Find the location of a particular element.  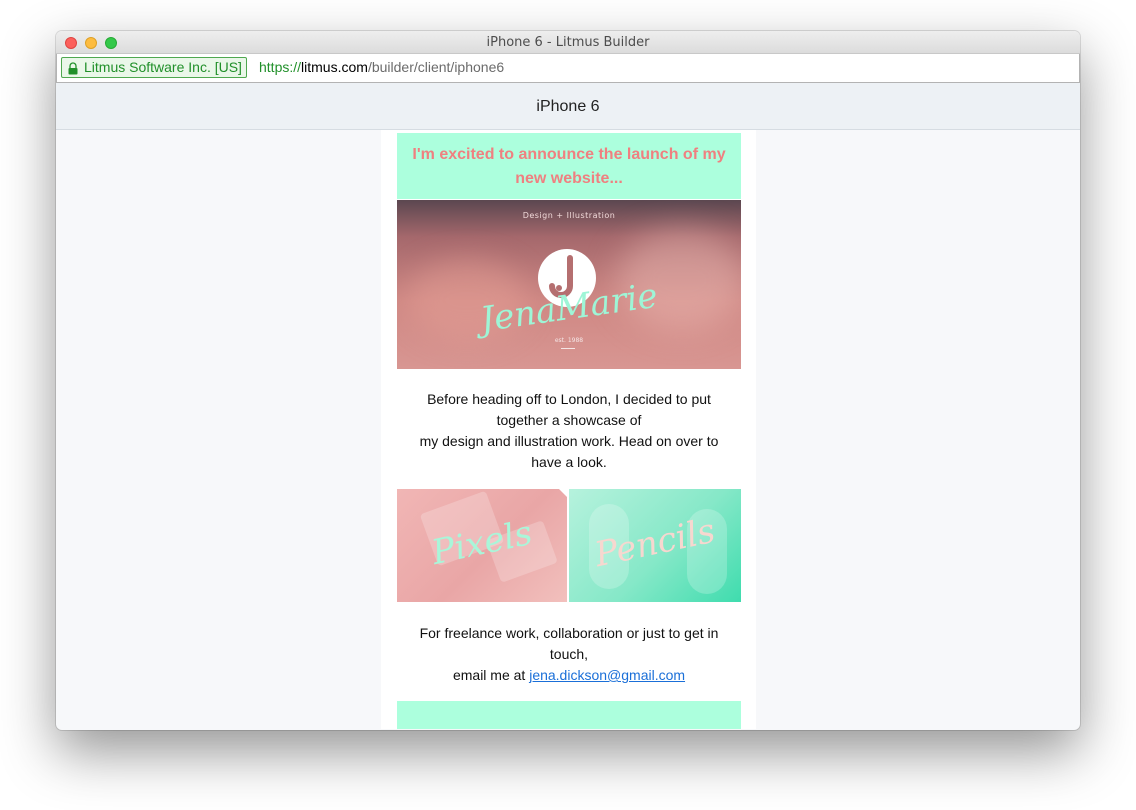

title-bar: iPhone 6 - Litmus Builder is located at coordinates (568, 42).